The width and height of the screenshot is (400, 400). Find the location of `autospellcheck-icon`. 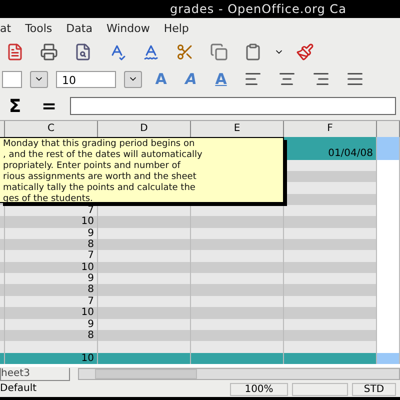

autospellcheck-icon is located at coordinates (151, 52).